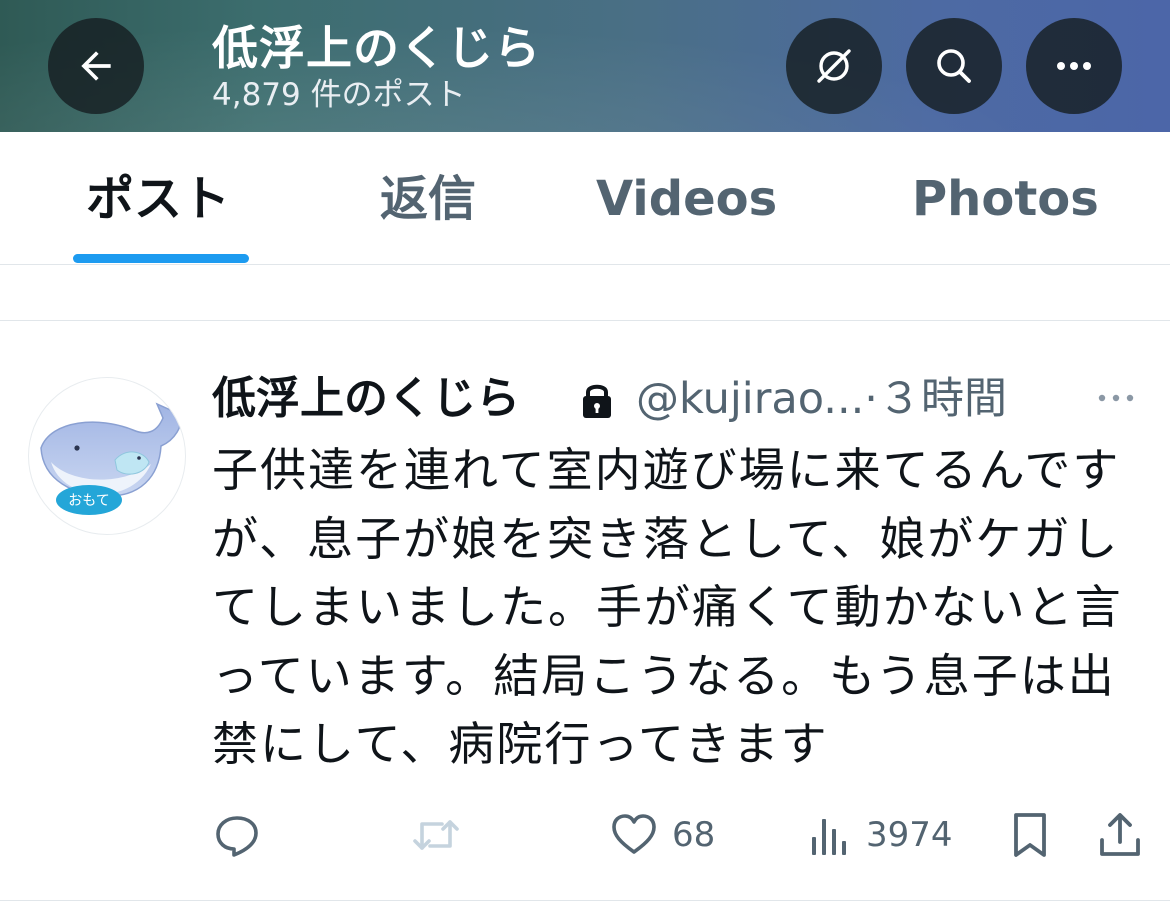  I want to click on view-count: 3974, so click(909, 835).